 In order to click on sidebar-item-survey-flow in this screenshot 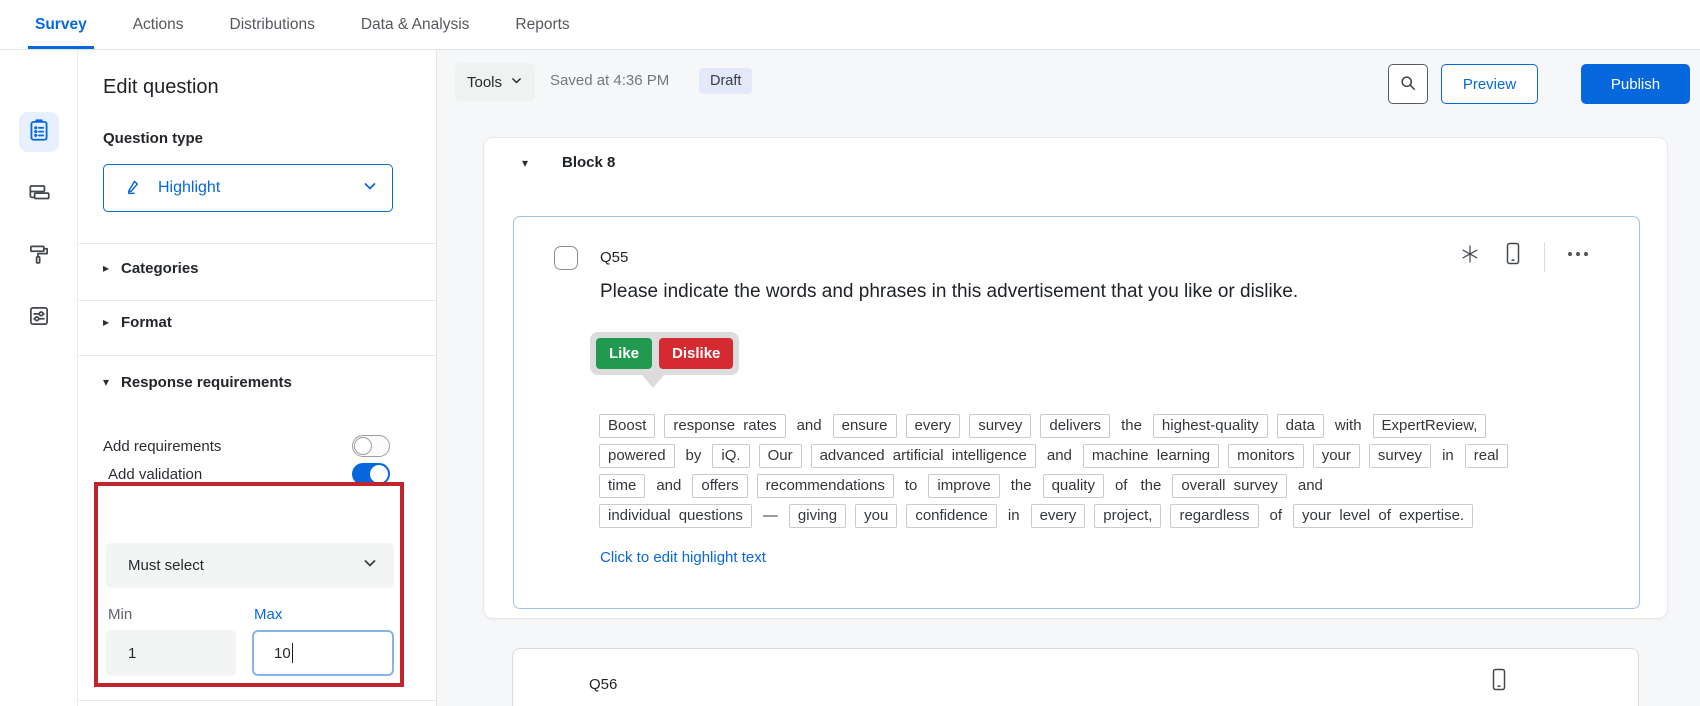, I will do `click(39, 194)`.